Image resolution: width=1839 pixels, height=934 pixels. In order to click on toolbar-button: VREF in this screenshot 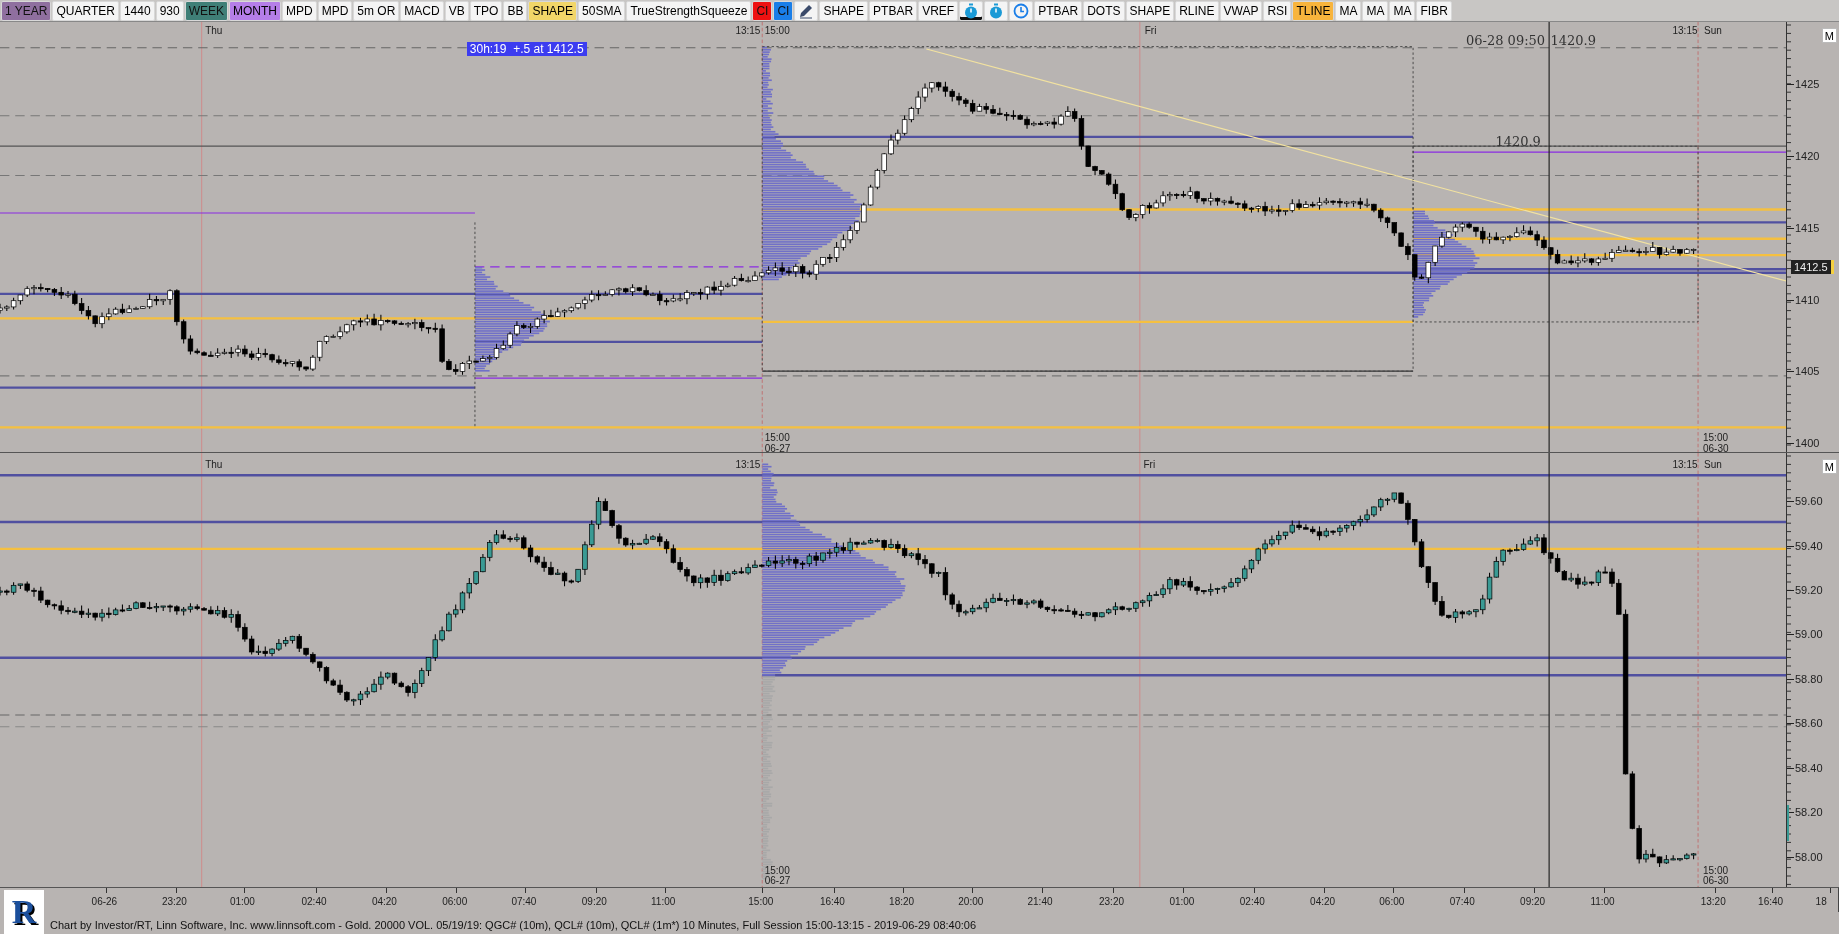, I will do `click(938, 10)`.